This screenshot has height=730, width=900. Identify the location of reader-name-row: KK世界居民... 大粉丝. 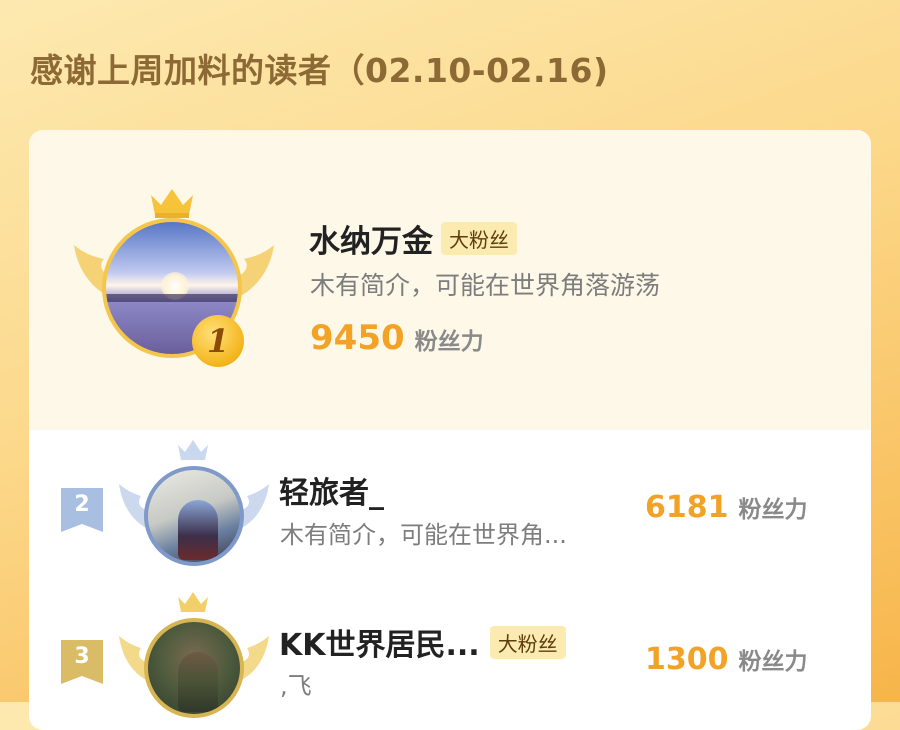
(422, 642).